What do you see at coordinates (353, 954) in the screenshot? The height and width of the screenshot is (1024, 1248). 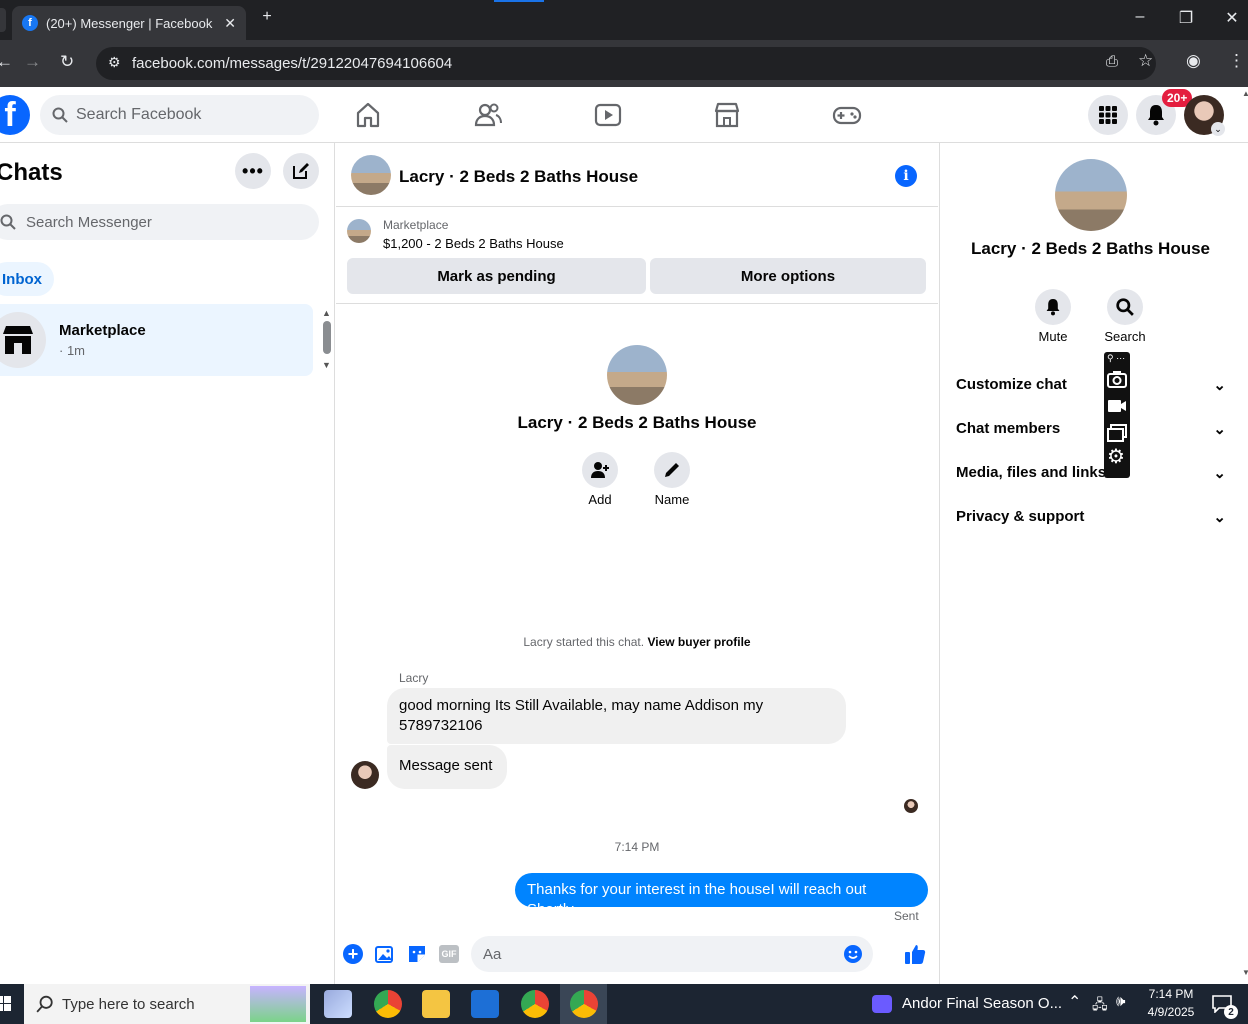 I see `plus-icon: +` at bounding box center [353, 954].